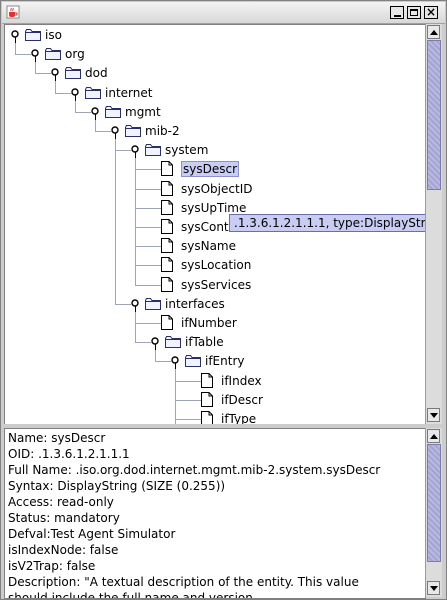 The height and width of the screenshot is (600, 447). I want to click on details-scrollbar, so click(433, 512).